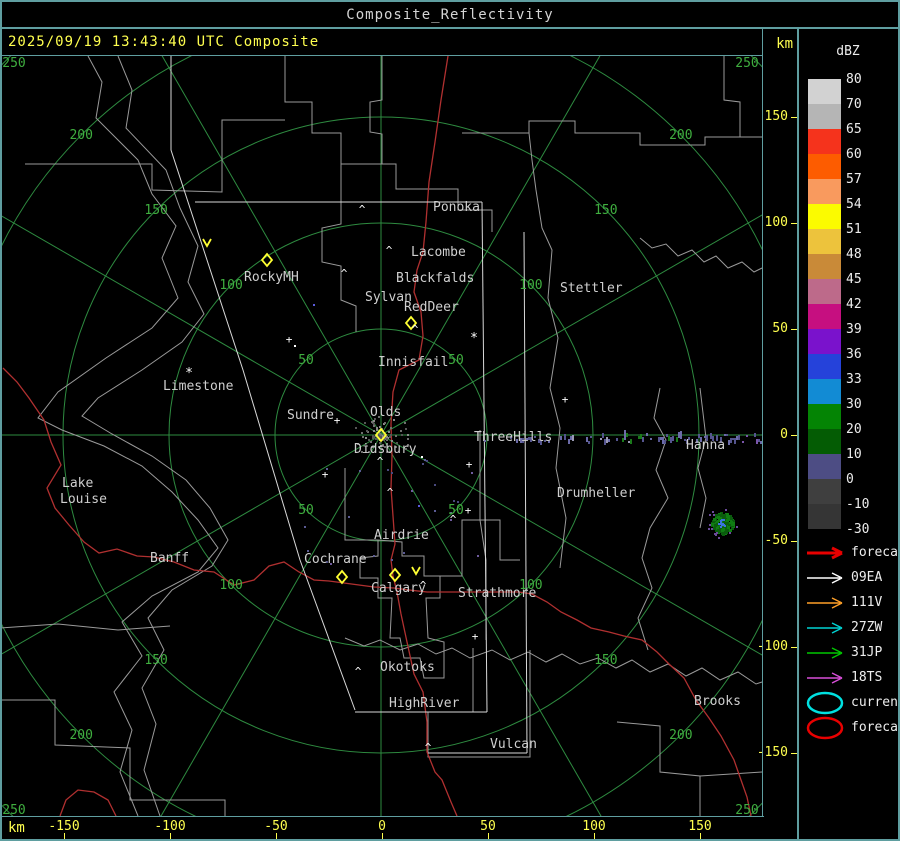  Describe the element at coordinates (875, 702) in the screenshot. I see `legend-label: current` at that location.